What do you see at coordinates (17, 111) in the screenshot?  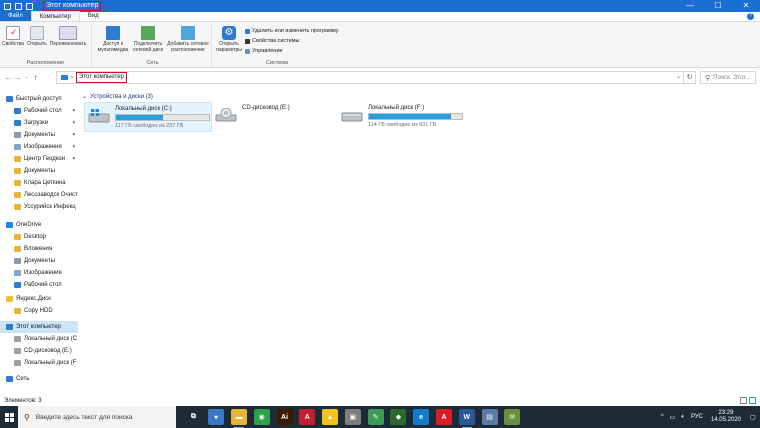 I see `desktop-folder-icon` at bounding box center [17, 111].